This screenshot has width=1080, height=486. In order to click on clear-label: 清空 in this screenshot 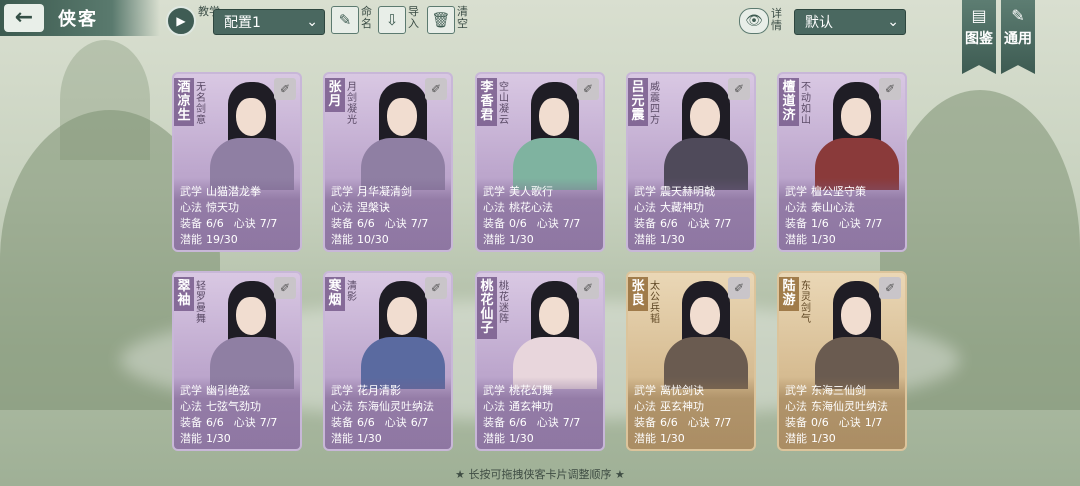, I will do `click(462, 17)`.